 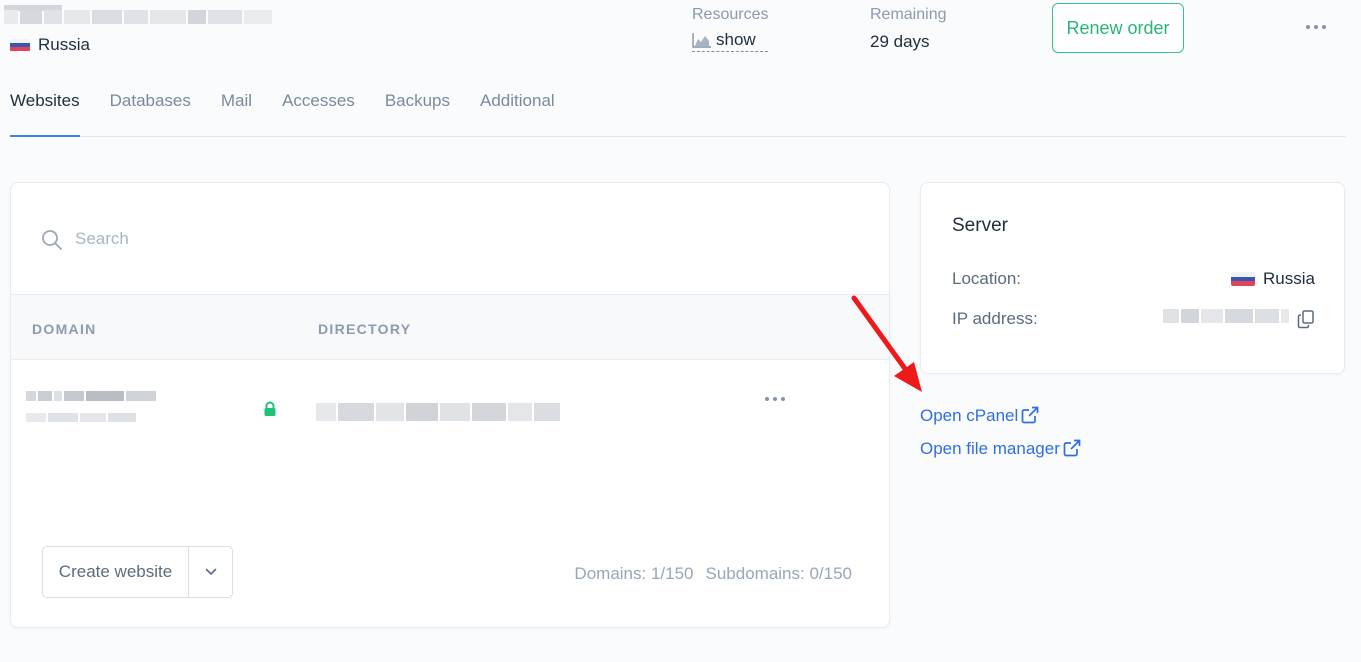 What do you see at coordinates (318, 113) in the screenshot?
I see `tab-accesses: Accesses` at bounding box center [318, 113].